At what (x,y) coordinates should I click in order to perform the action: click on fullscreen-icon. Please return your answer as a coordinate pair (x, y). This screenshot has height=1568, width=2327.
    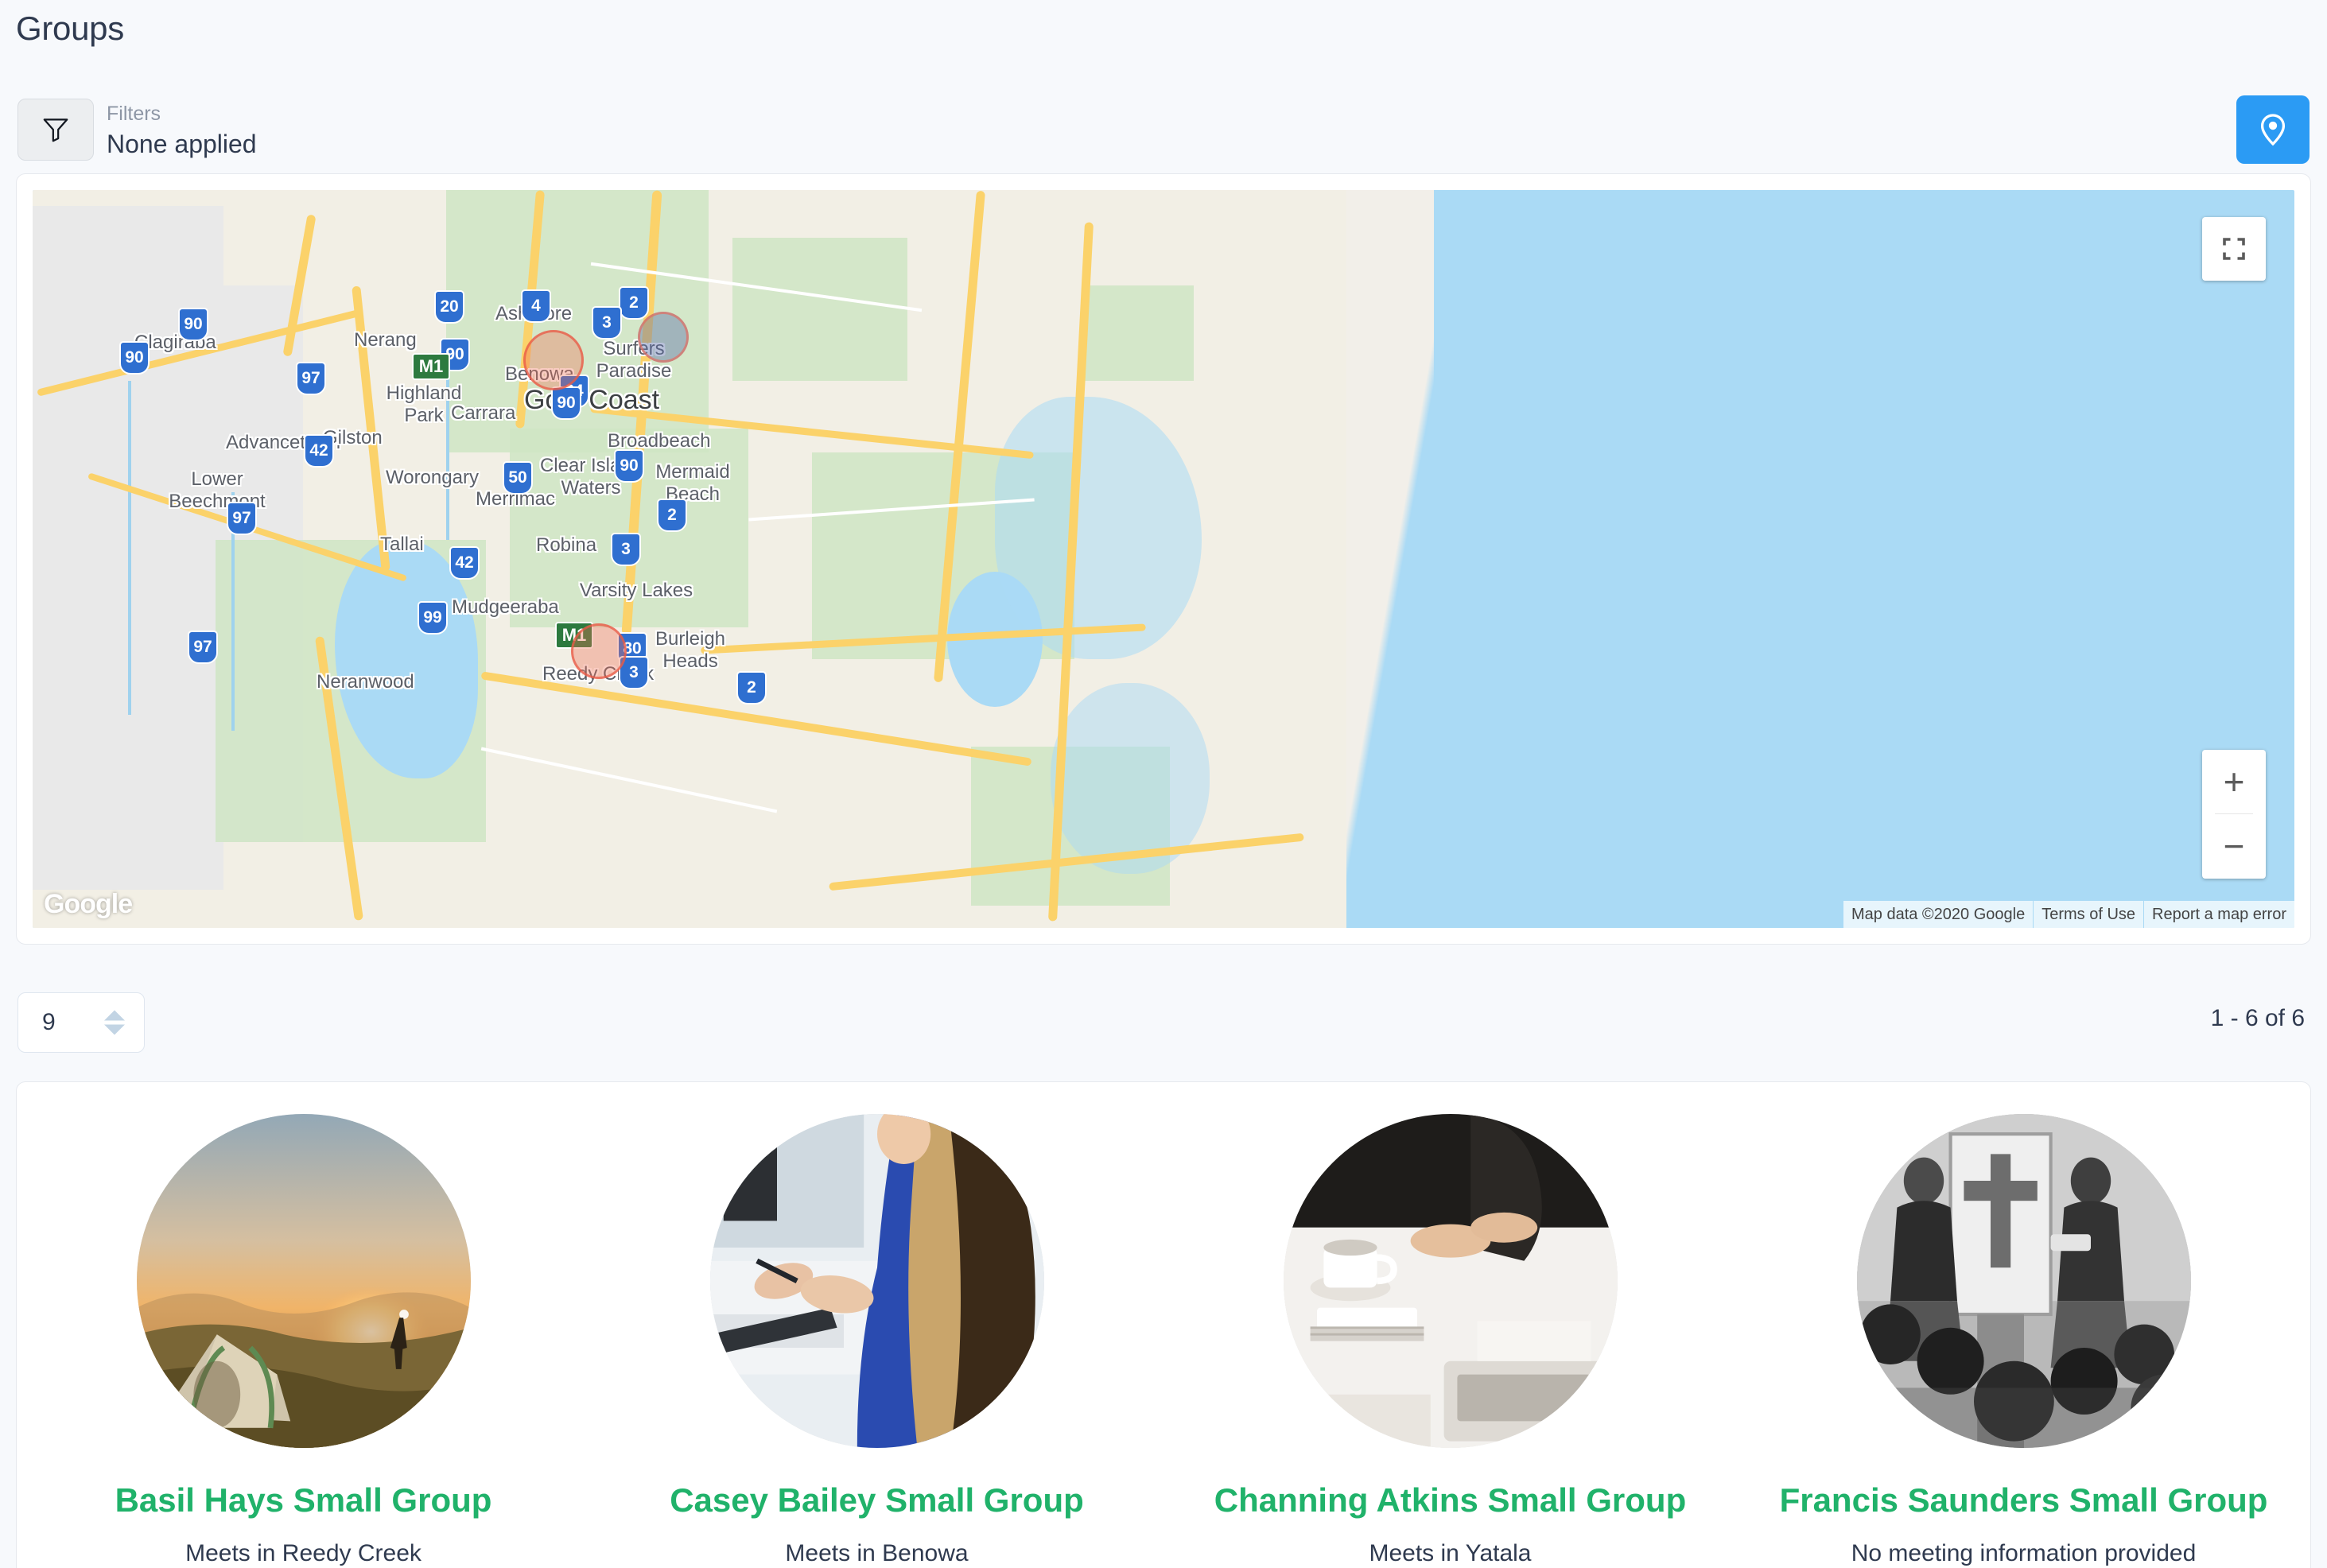
    Looking at the image, I should click on (2234, 249).